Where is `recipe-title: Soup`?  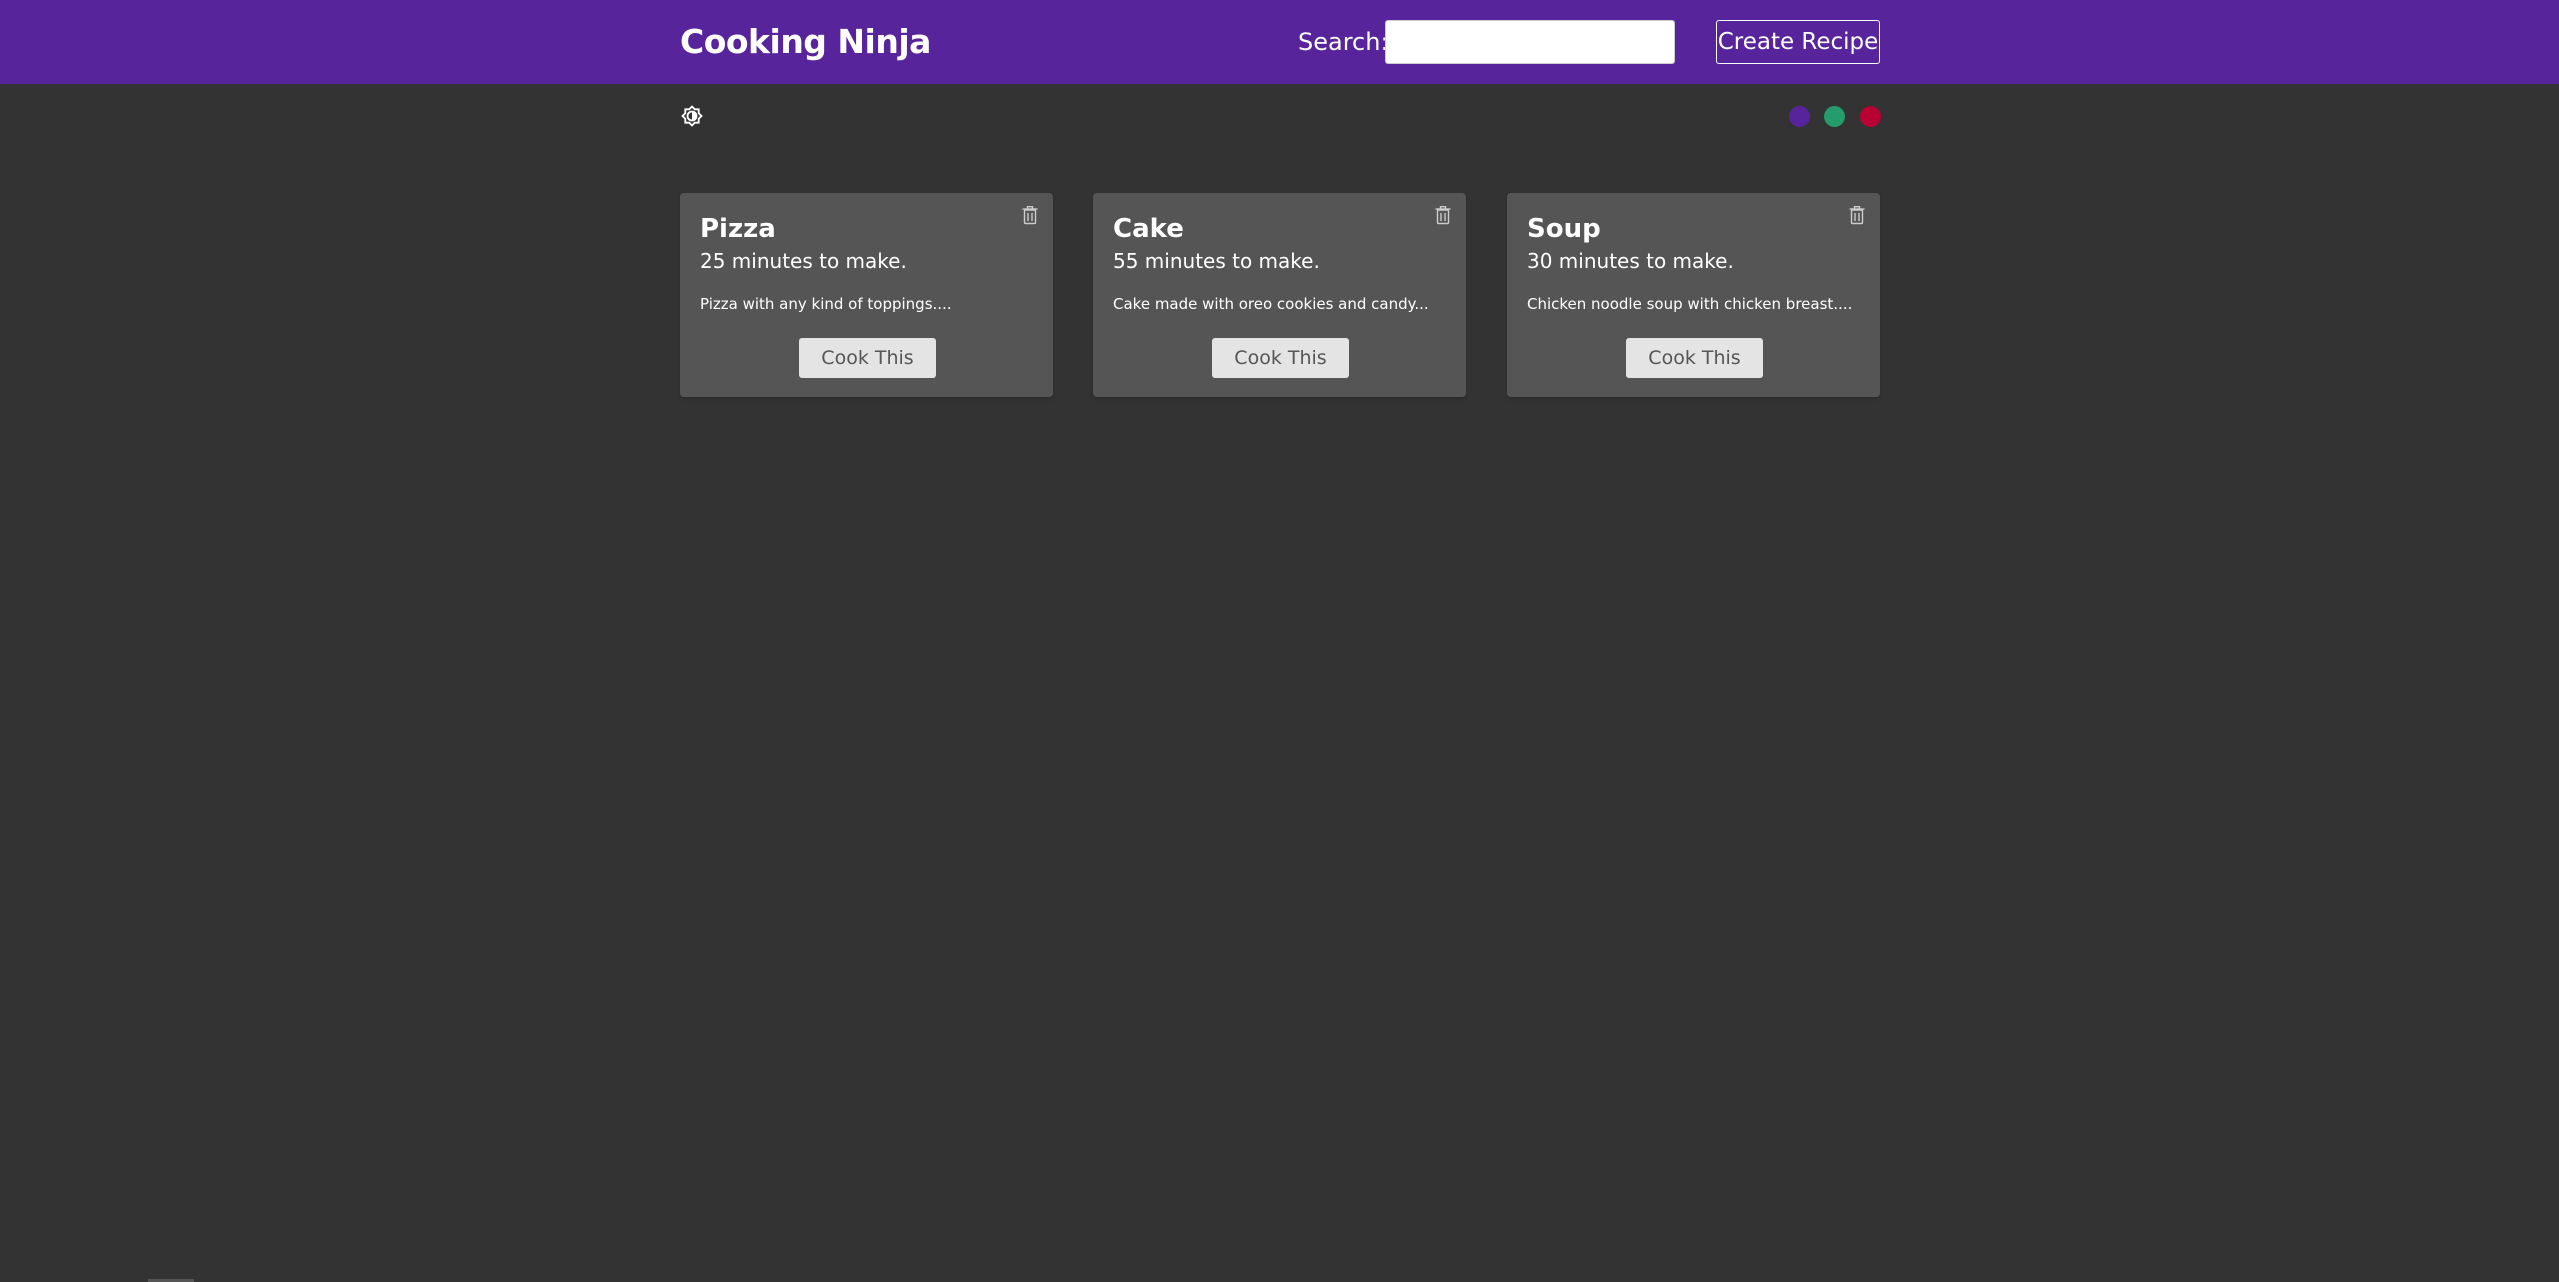
recipe-title: Soup is located at coordinates (1564, 229).